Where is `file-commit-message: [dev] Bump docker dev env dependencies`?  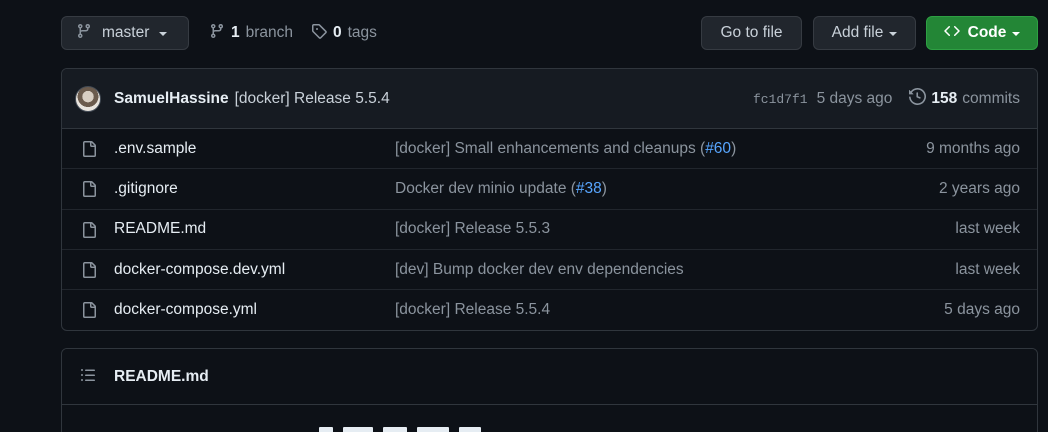 file-commit-message: [dev] Bump docker dev env dependencies is located at coordinates (539, 270).